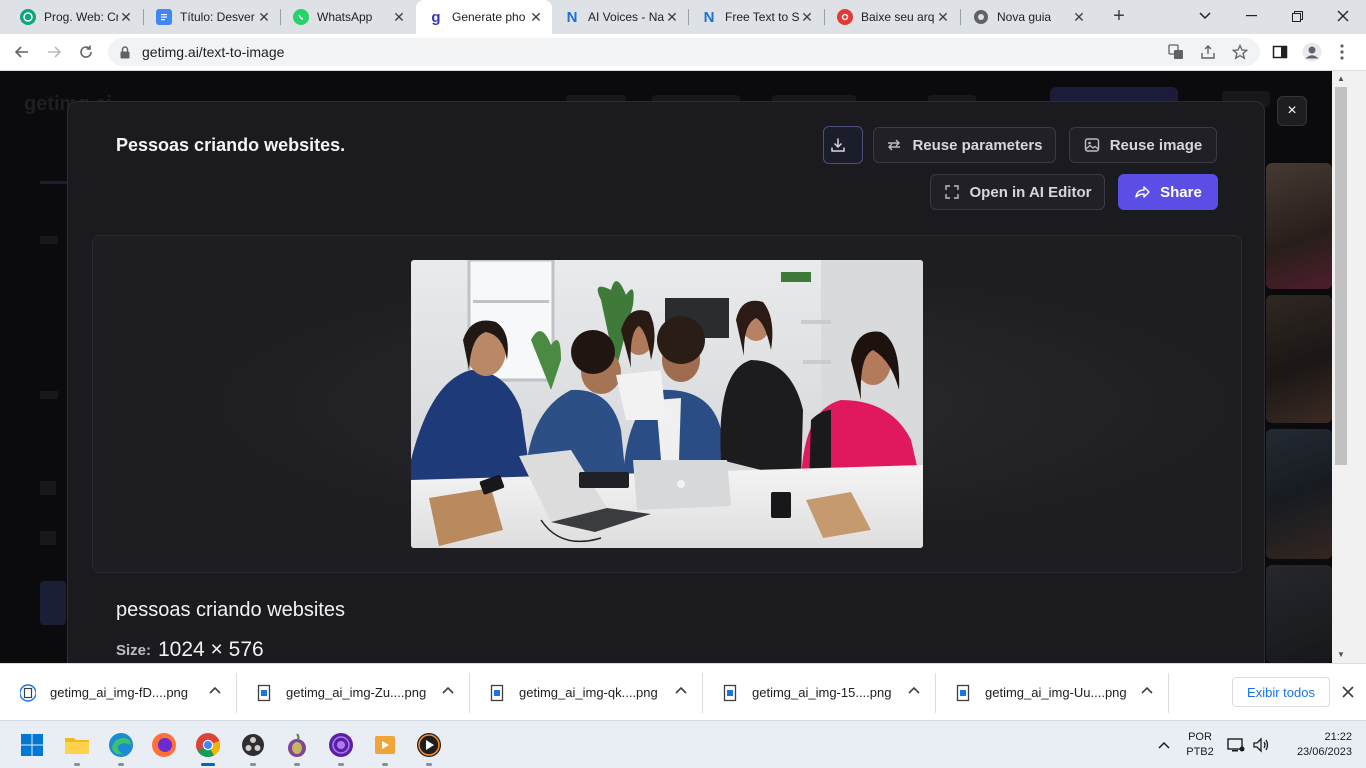 Image resolution: width=1366 pixels, height=768 pixels. I want to click on browser-toolbar: getimg.ai/text-to-image, so click(683, 52).